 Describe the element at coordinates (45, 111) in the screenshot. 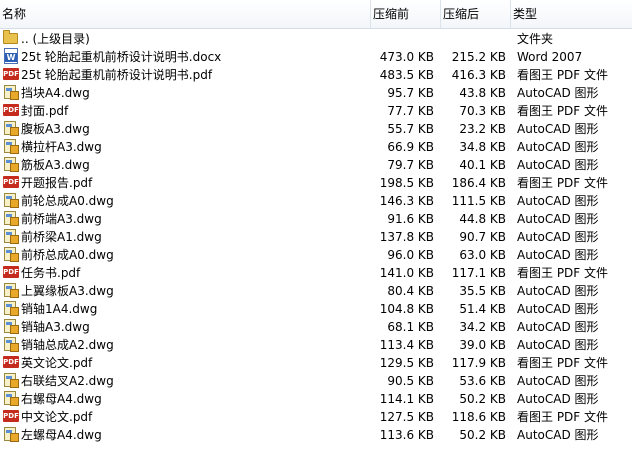

I see `file-name: 封面.pdf` at that location.